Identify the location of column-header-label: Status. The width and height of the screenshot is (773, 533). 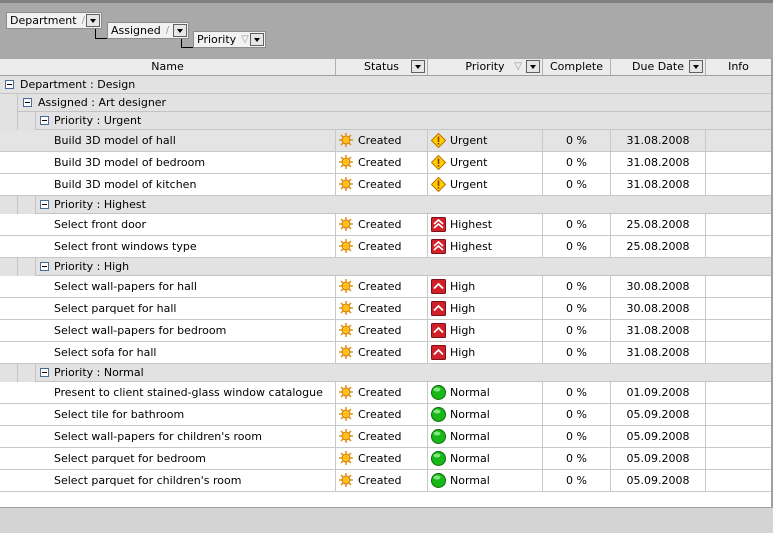
(381, 66).